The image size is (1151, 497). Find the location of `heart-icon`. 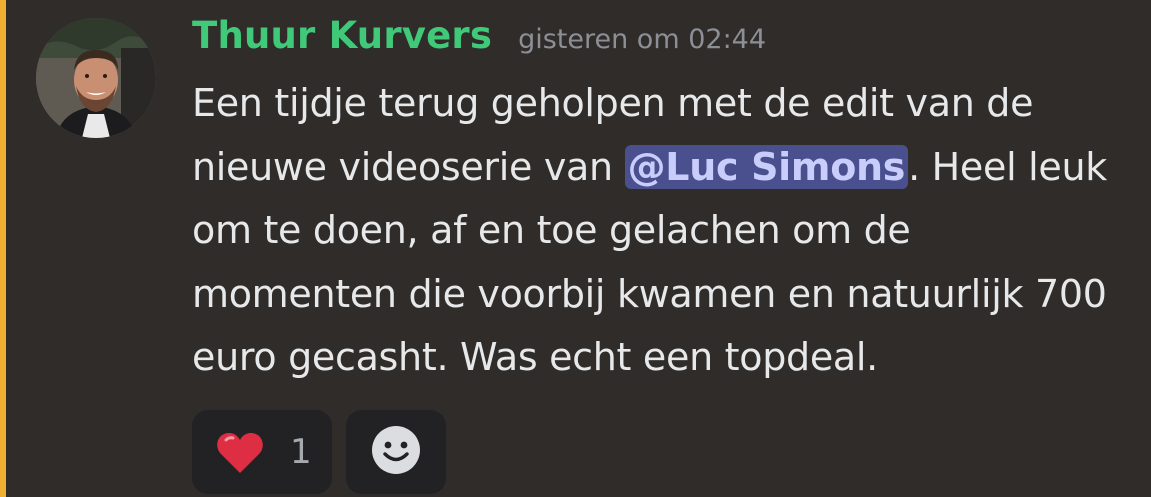

heart-icon is located at coordinates (240, 452).